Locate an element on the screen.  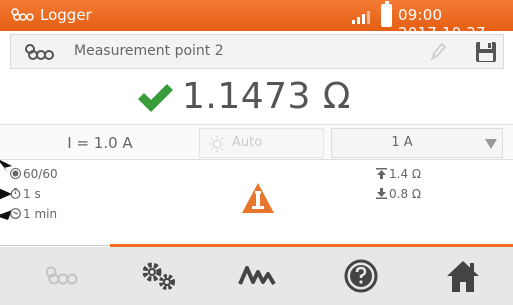
resistance-value: 1.1473 Ω is located at coordinates (266, 96).